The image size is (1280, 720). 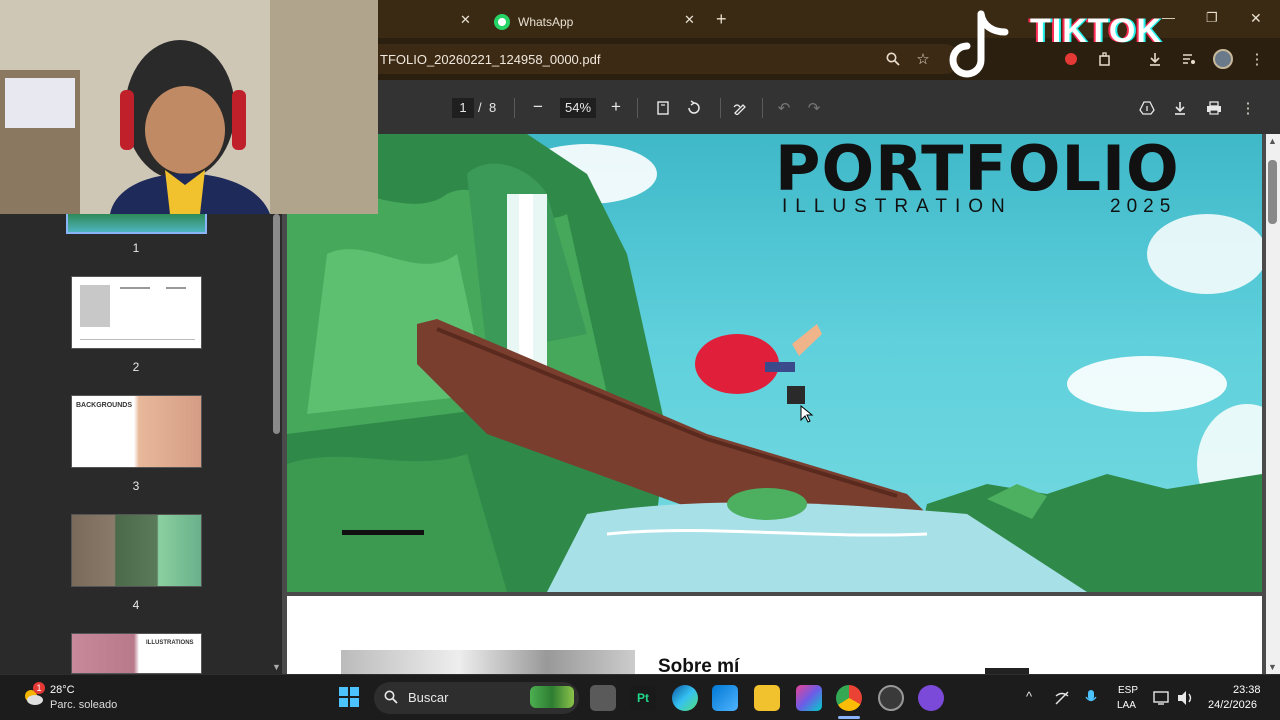 I want to click on thumbnail-divider, so click(x=137, y=339).